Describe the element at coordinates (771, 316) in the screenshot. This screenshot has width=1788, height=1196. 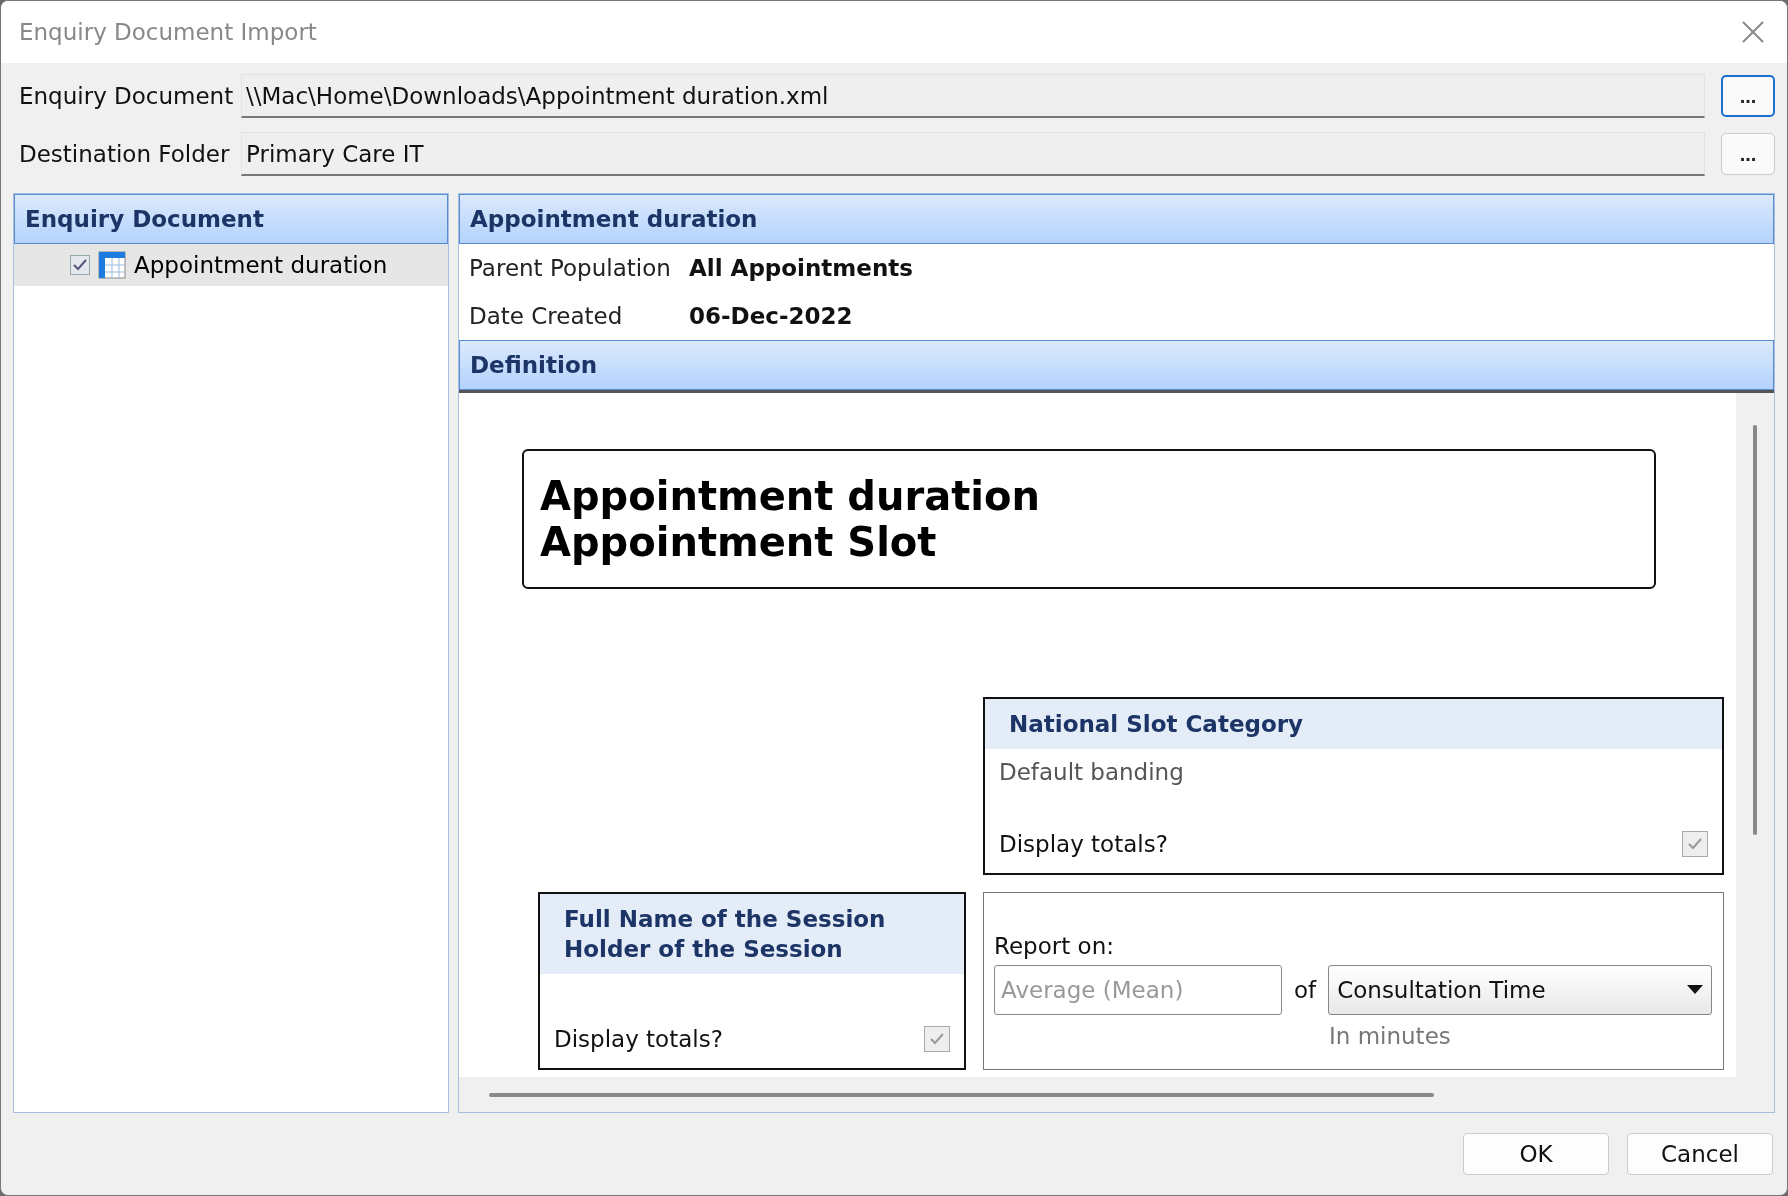
I see `property-value: 06-Dec-2022` at that location.